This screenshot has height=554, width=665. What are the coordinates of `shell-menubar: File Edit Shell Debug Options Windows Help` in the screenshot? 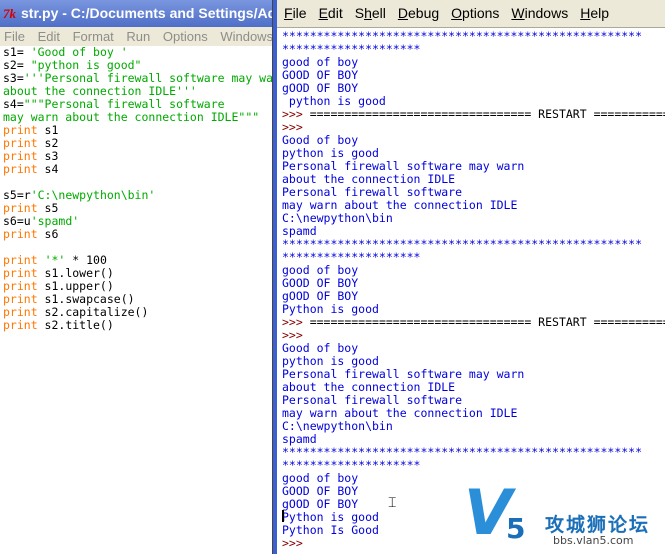 It's located at (471, 13).